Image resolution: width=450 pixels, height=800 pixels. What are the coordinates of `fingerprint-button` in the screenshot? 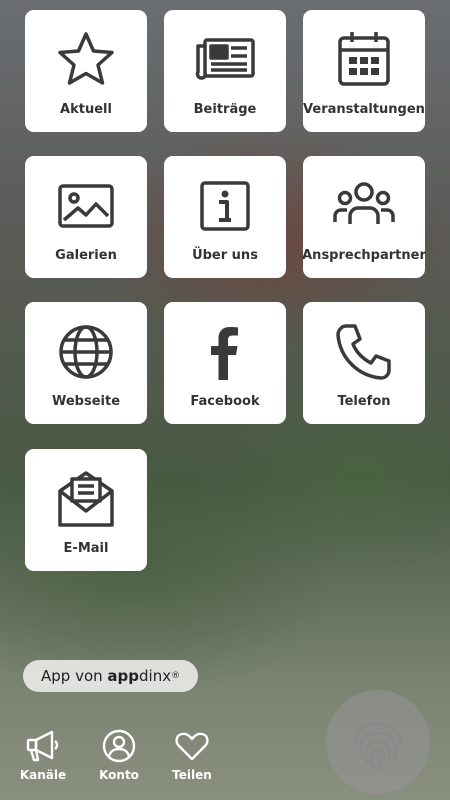 It's located at (378, 742).